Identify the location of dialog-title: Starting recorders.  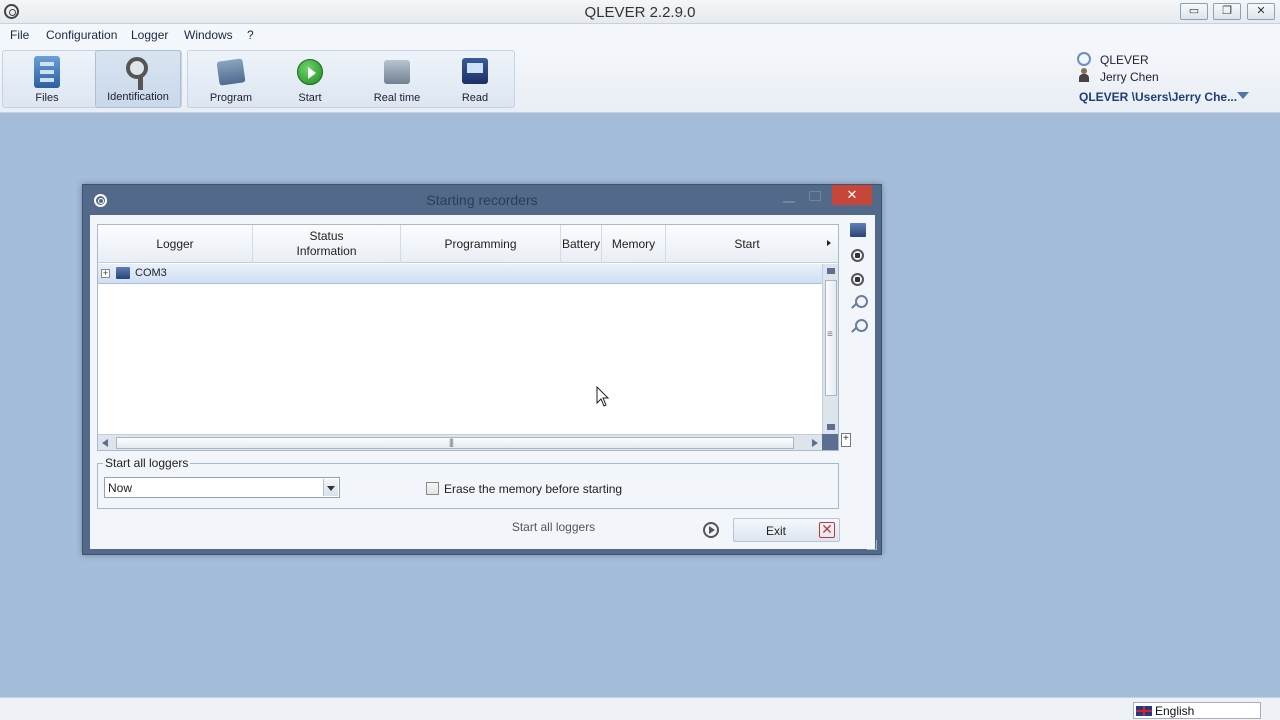
(482, 200).